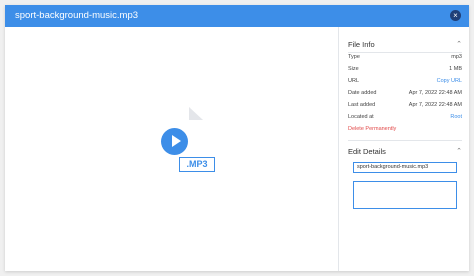  What do you see at coordinates (372, 129) in the screenshot?
I see `delete-permanently-link: Delete Permanently` at bounding box center [372, 129].